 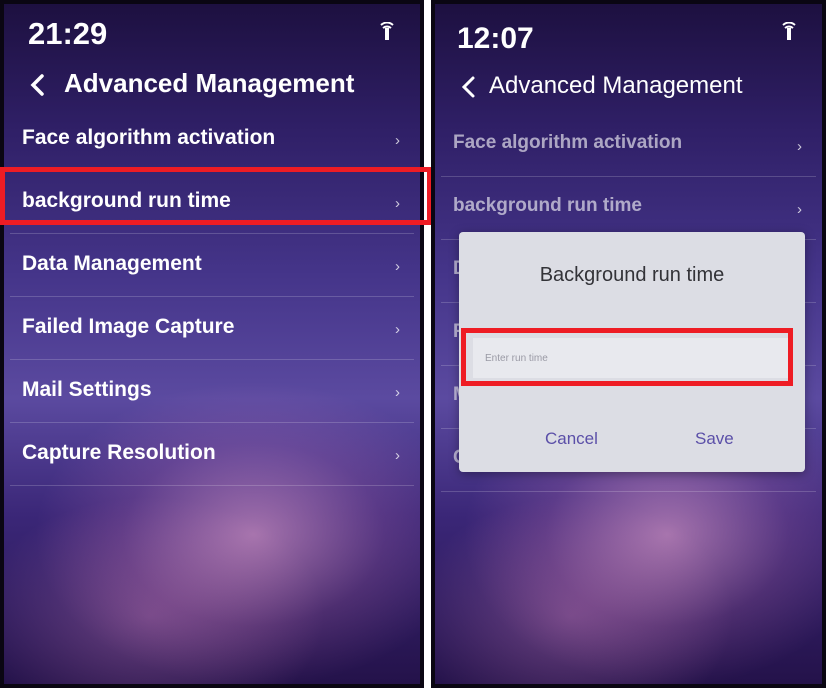 I want to click on menu-item-data-management: Data Management ›, so click(x=212, y=265).